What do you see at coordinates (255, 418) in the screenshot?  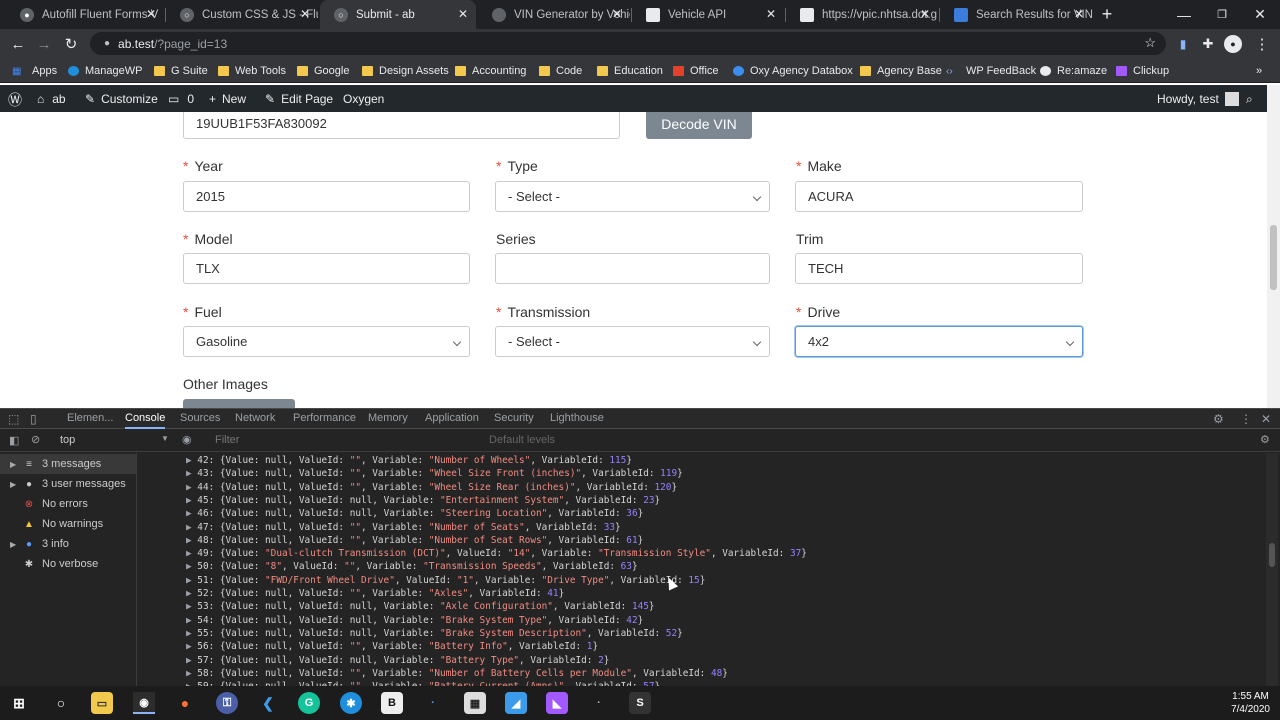 I see `tab-network: Network` at bounding box center [255, 418].